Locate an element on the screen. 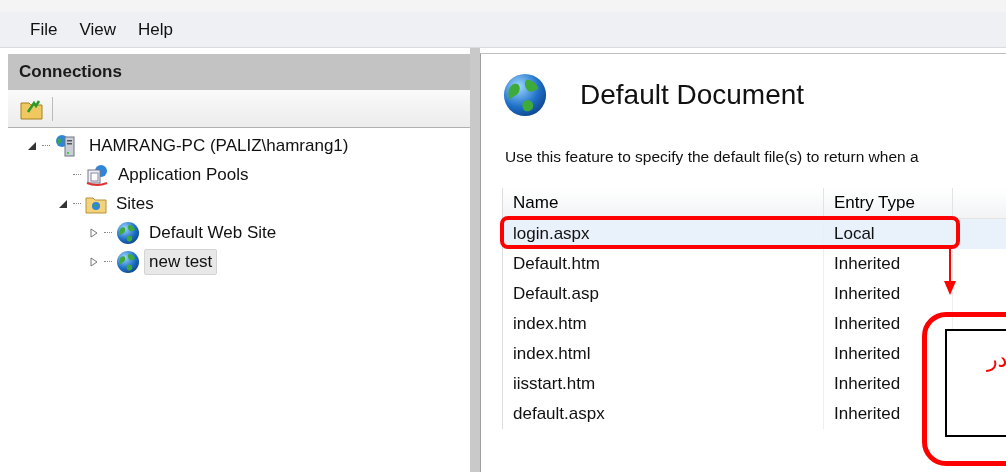  tree-item: new test is located at coordinates (181, 261).